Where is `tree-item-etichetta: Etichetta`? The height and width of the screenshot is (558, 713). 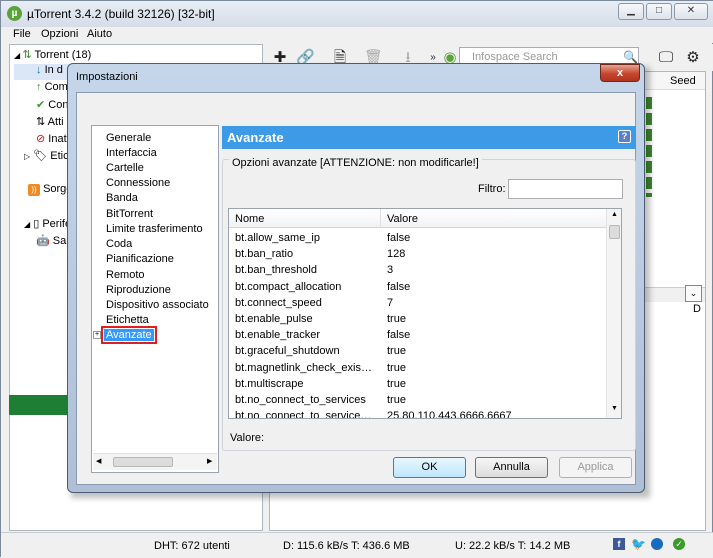
tree-item-etichetta: Etichetta is located at coordinates (127, 320).